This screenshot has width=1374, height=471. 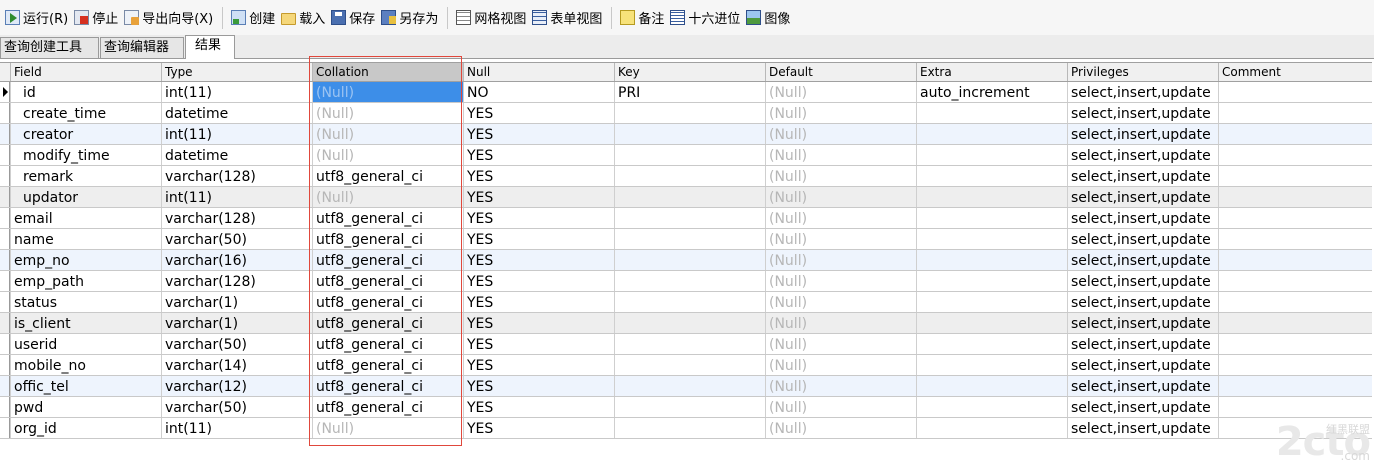 What do you see at coordinates (85, 260) in the screenshot?
I see `cell-field: emp_no` at bounding box center [85, 260].